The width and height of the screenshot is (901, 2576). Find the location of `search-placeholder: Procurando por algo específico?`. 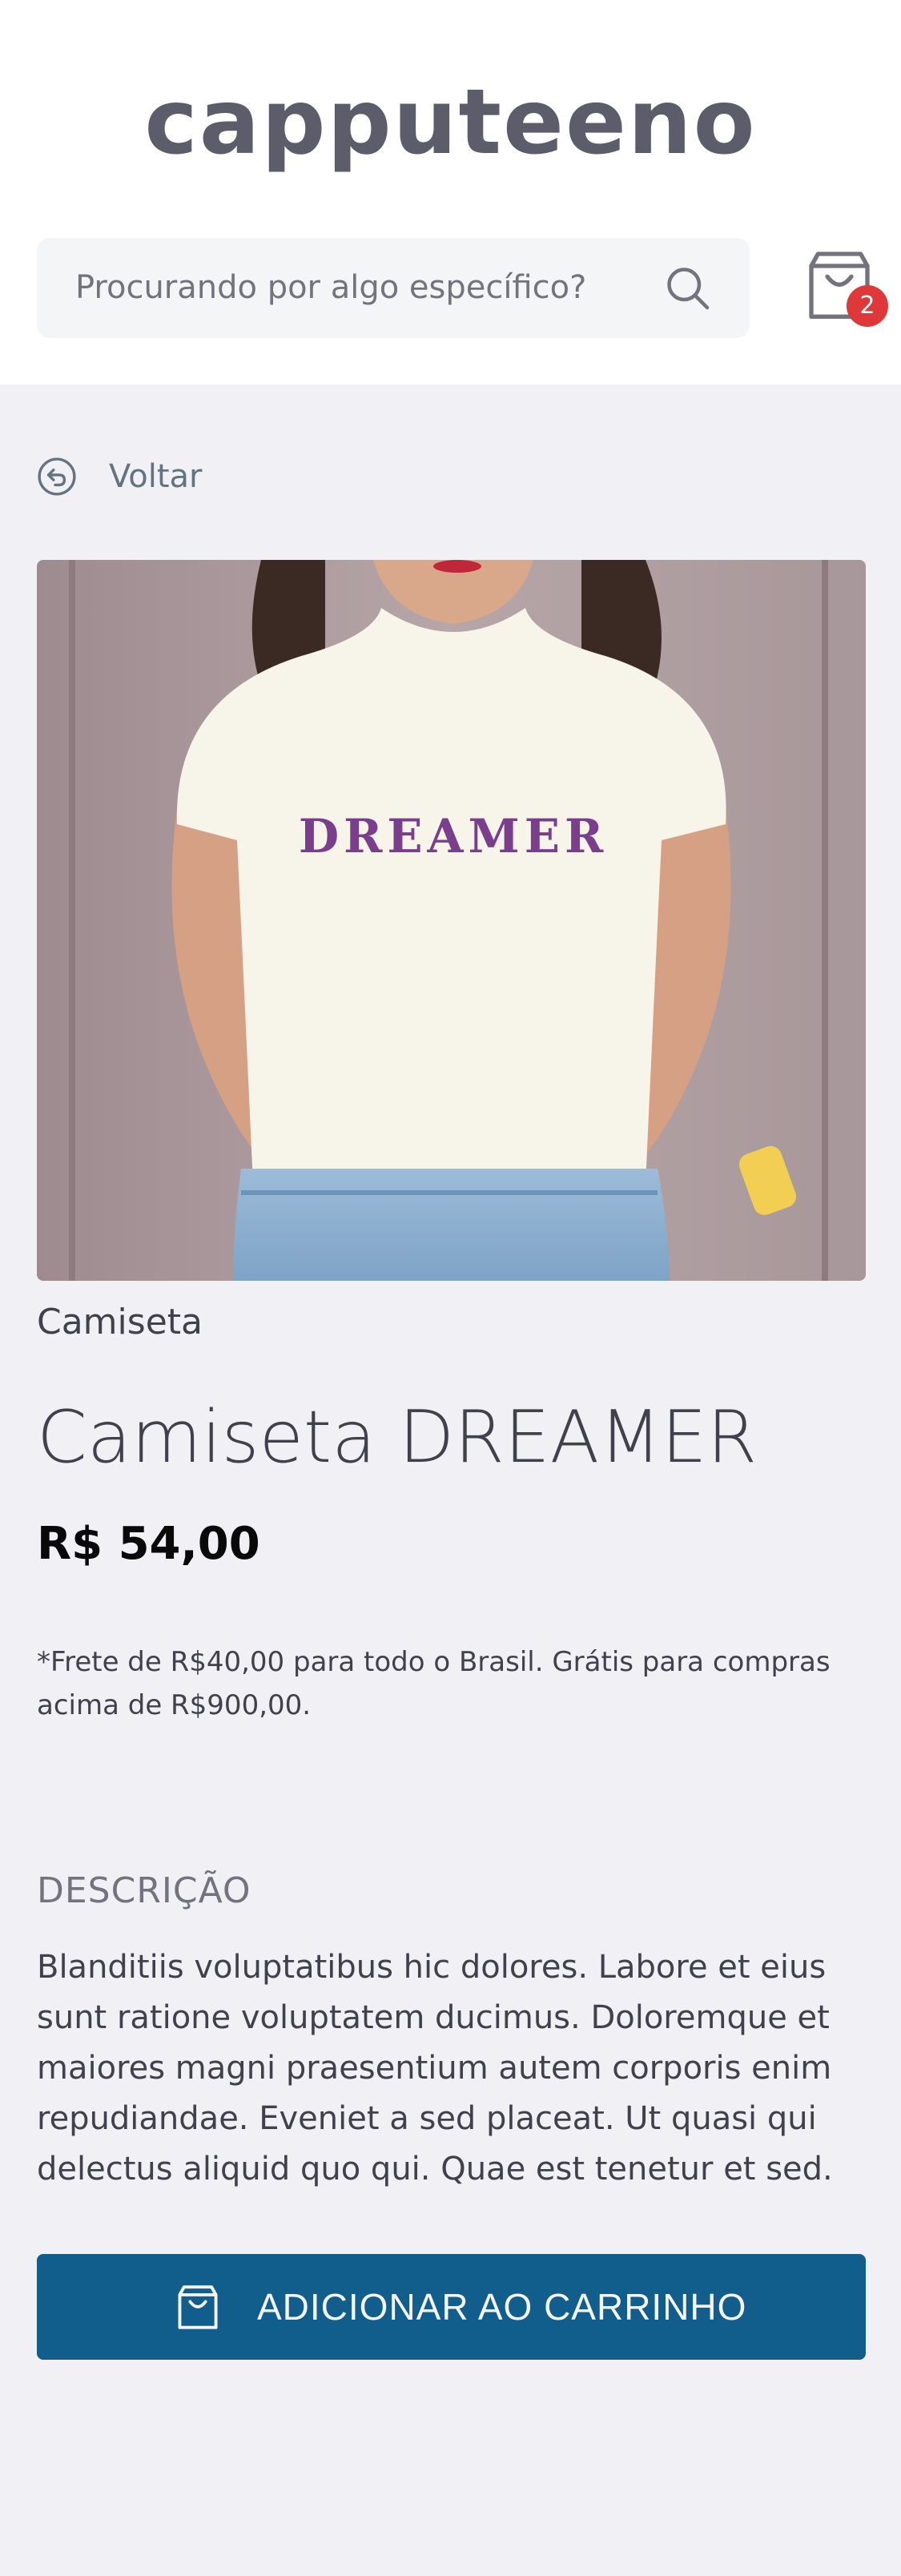

search-placeholder: Procurando por algo específico? is located at coordinates (331, 287).